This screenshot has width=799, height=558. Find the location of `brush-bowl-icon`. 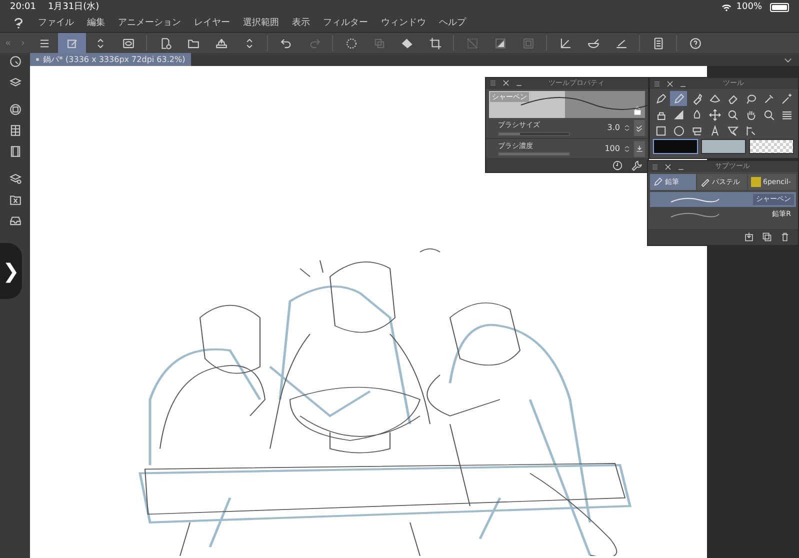

brush-bowl-icon is located at coordinates (593, 43).